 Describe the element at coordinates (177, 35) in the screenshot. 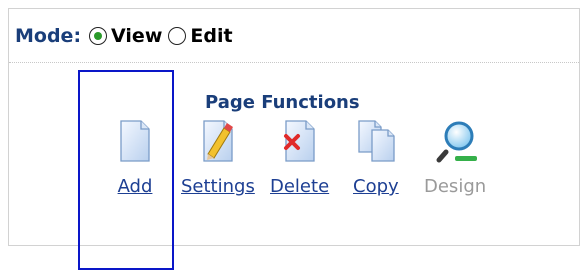

I see `edit-radio` at that location.